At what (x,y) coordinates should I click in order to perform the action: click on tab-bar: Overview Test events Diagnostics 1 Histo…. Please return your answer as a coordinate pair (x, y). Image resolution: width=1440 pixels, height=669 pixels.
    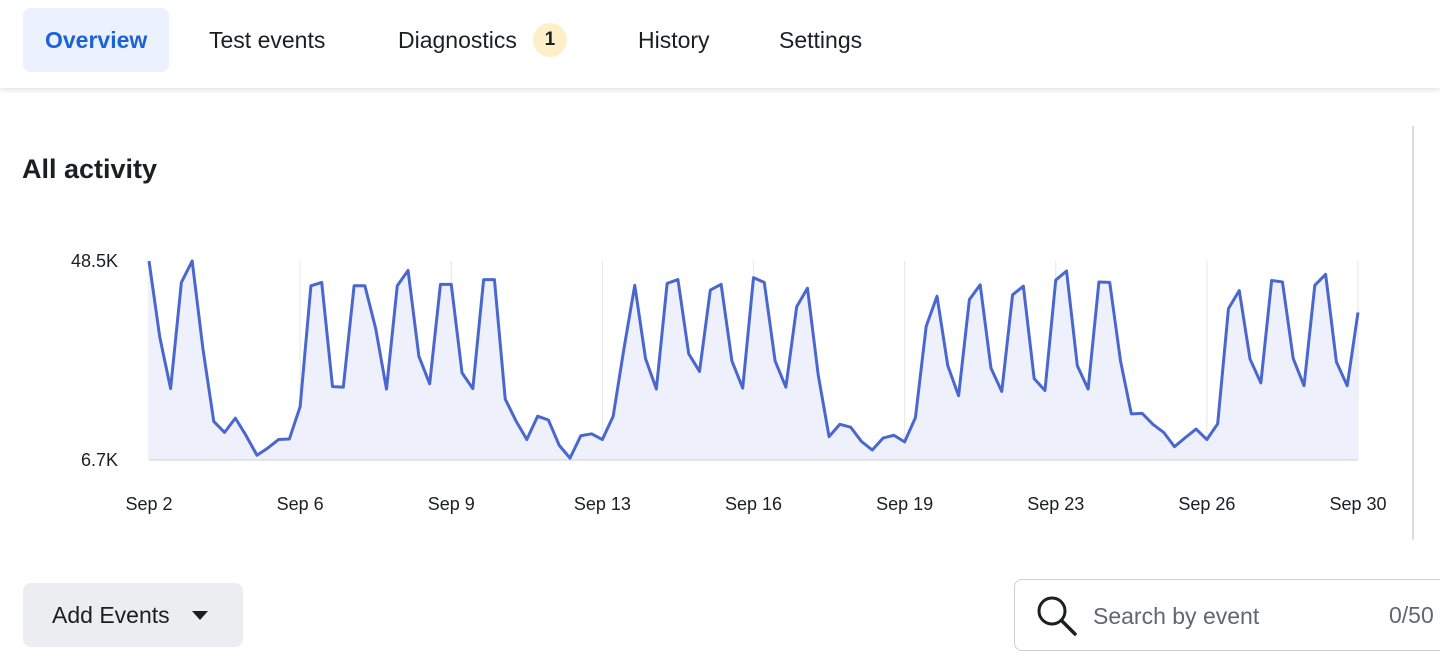
    Looking at the image, I should click on (720, 44).